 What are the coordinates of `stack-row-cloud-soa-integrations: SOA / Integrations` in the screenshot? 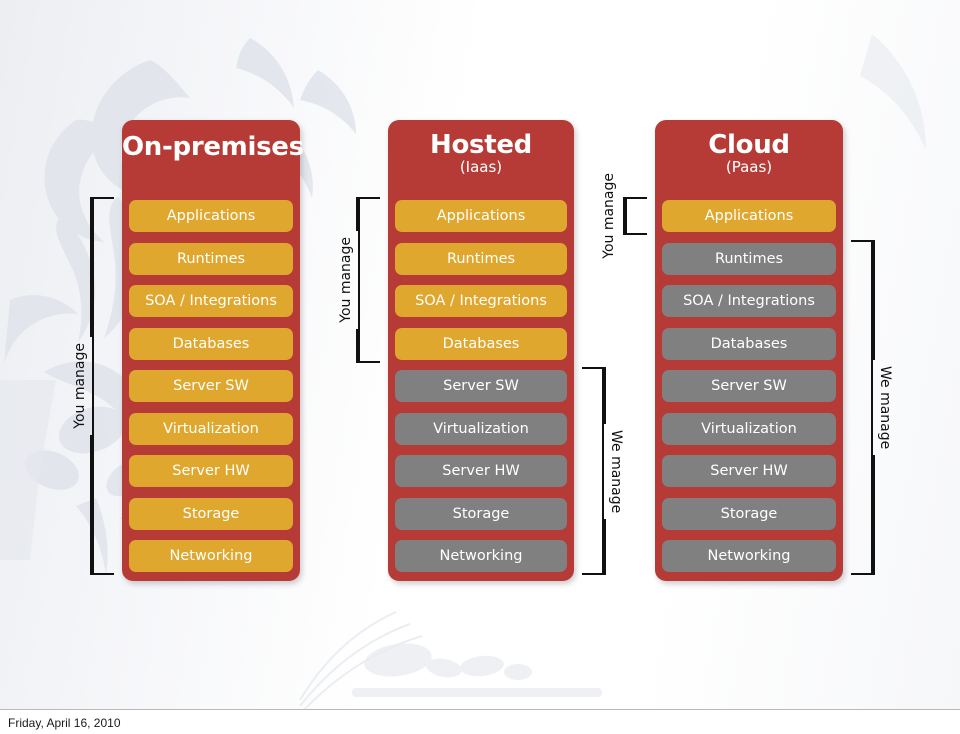 It's located at (749, 301).